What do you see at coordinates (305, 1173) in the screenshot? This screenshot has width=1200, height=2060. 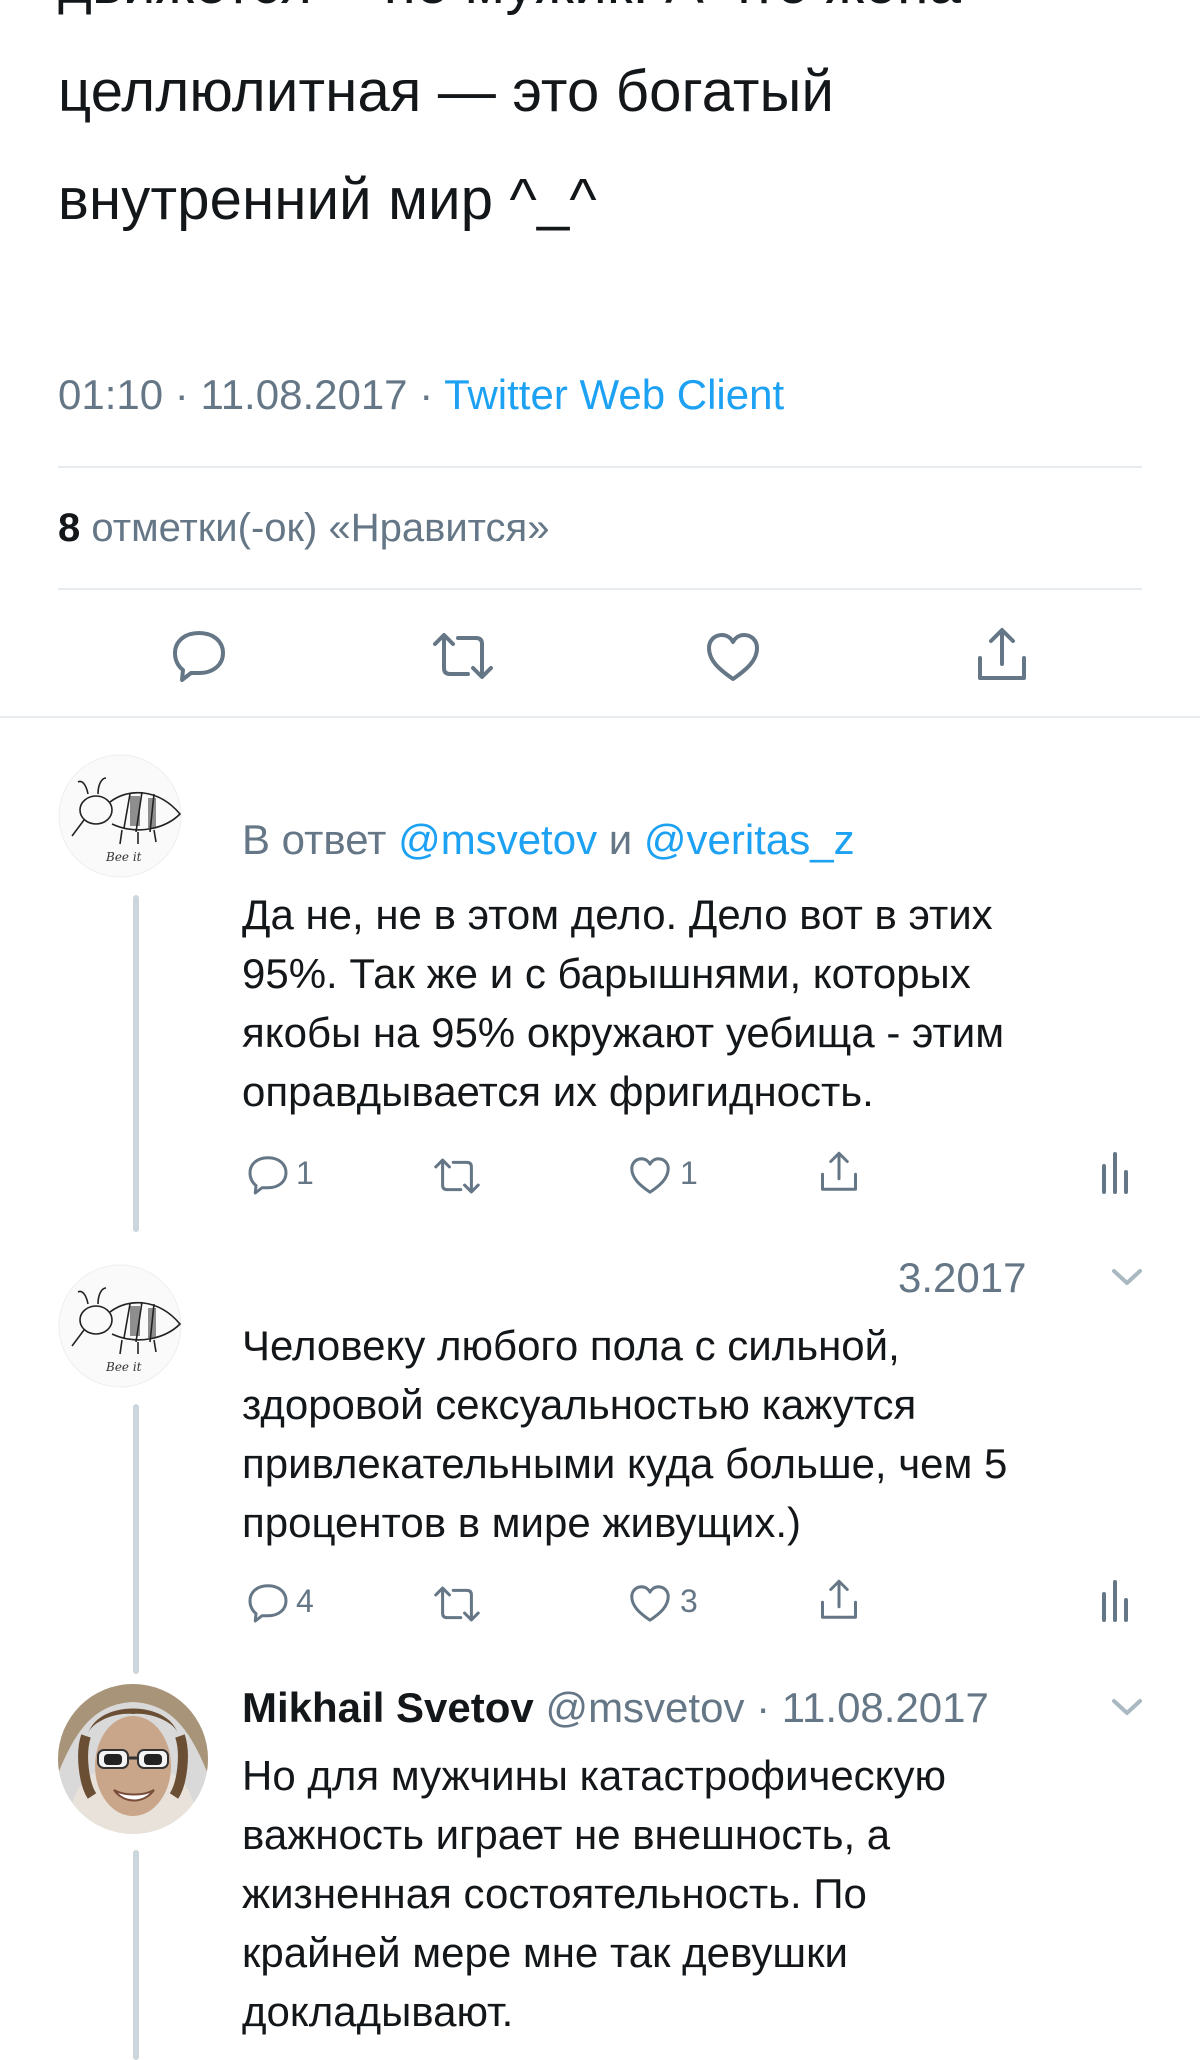 I see `reply-count: 1` at bounding box center [305, 1173].